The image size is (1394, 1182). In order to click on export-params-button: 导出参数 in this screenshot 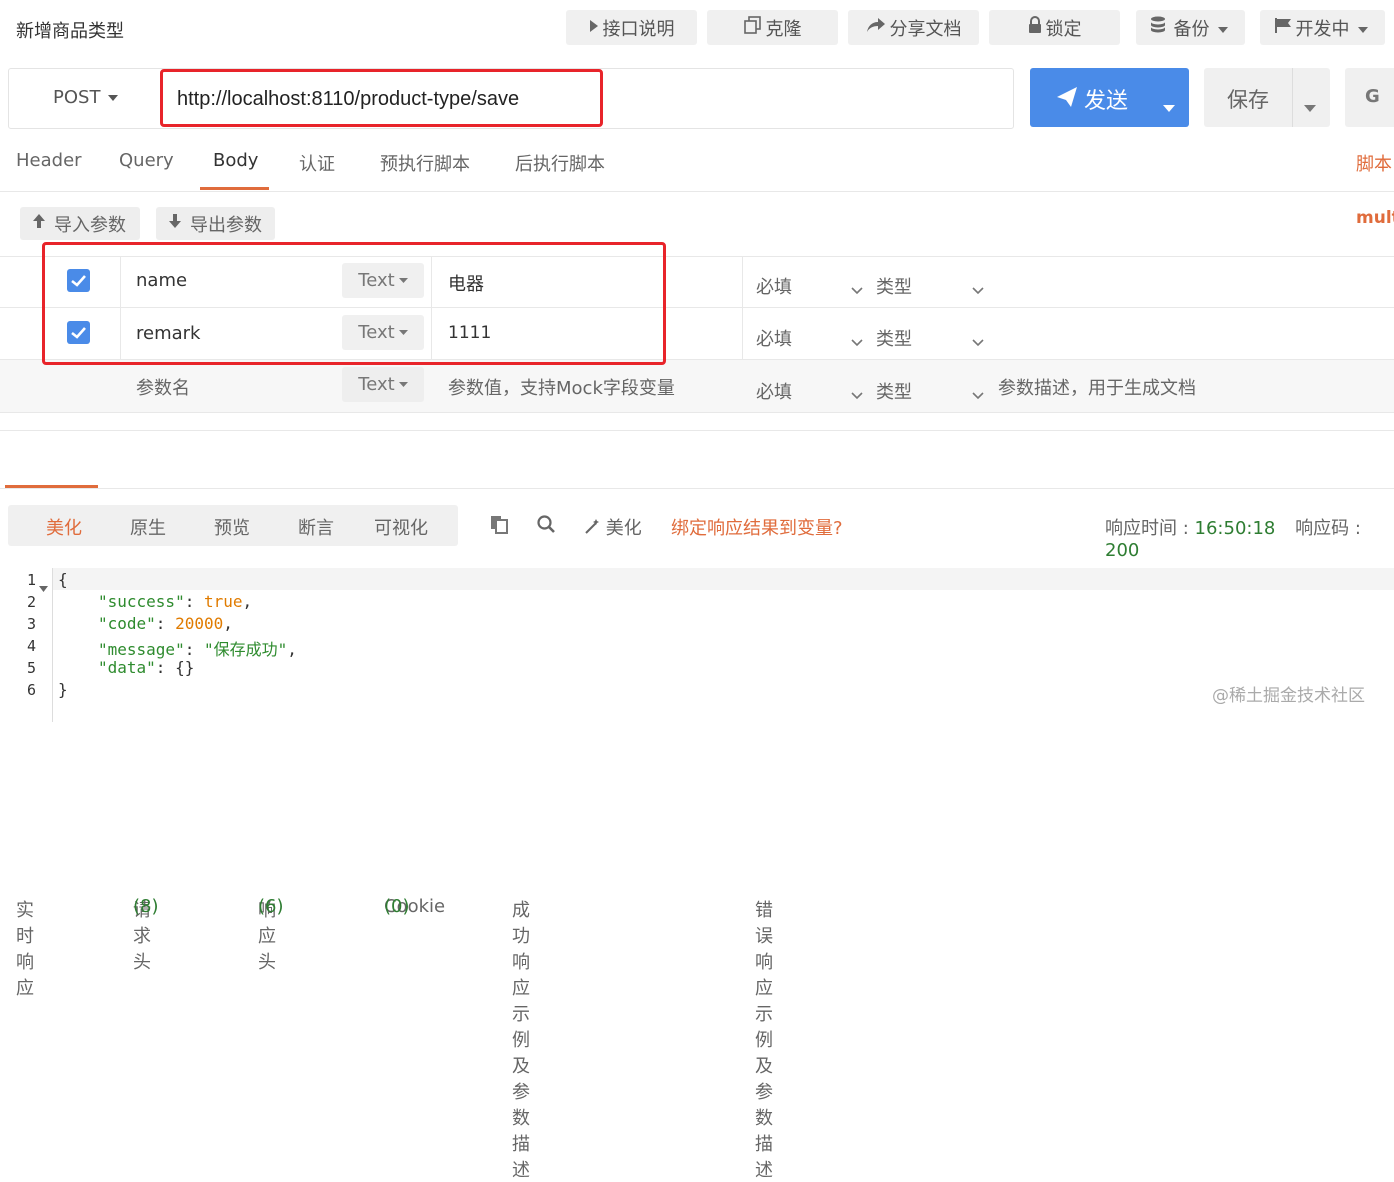, I will do `click(215, 223)`.